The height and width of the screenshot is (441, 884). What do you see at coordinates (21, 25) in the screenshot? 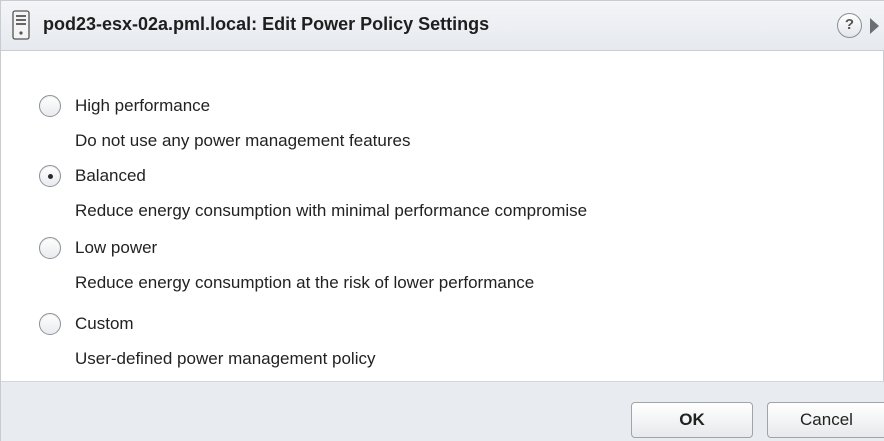
I see `server-icon` at bounding box center [21, 25].